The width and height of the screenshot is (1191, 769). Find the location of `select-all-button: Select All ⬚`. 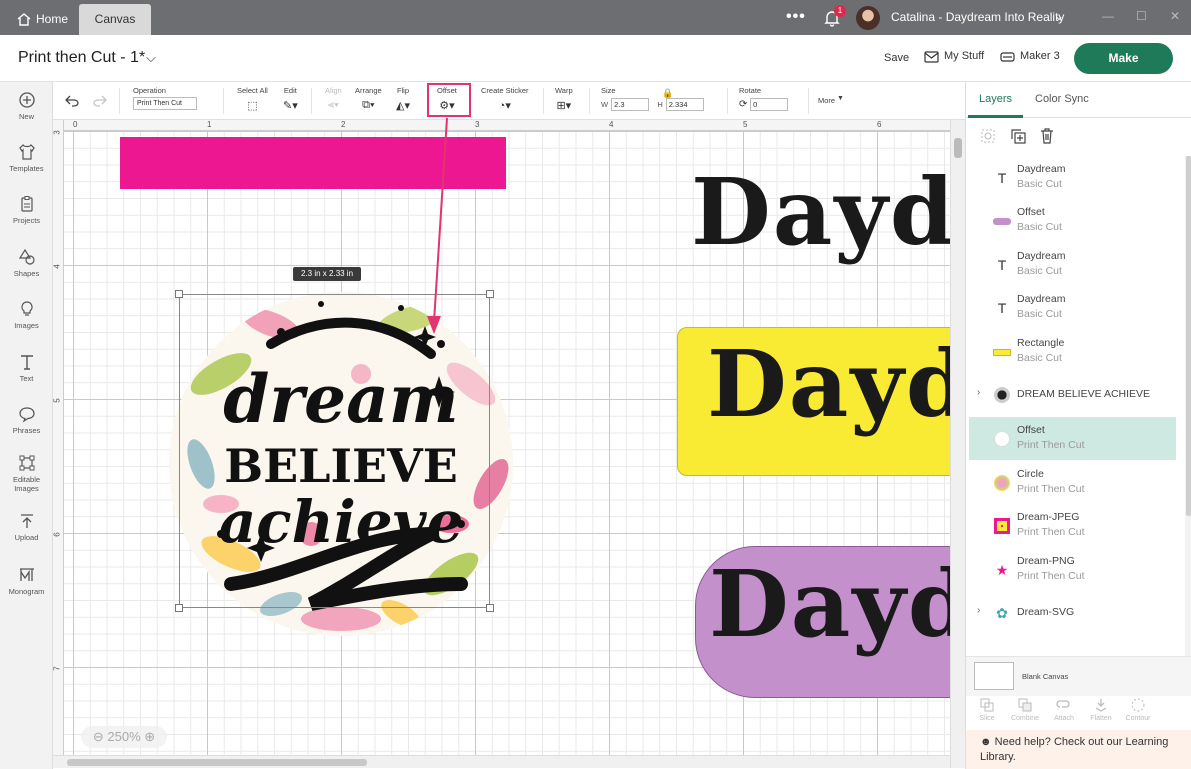

select-all-button: Select All ⬚ is located at coordinates (252, 99).